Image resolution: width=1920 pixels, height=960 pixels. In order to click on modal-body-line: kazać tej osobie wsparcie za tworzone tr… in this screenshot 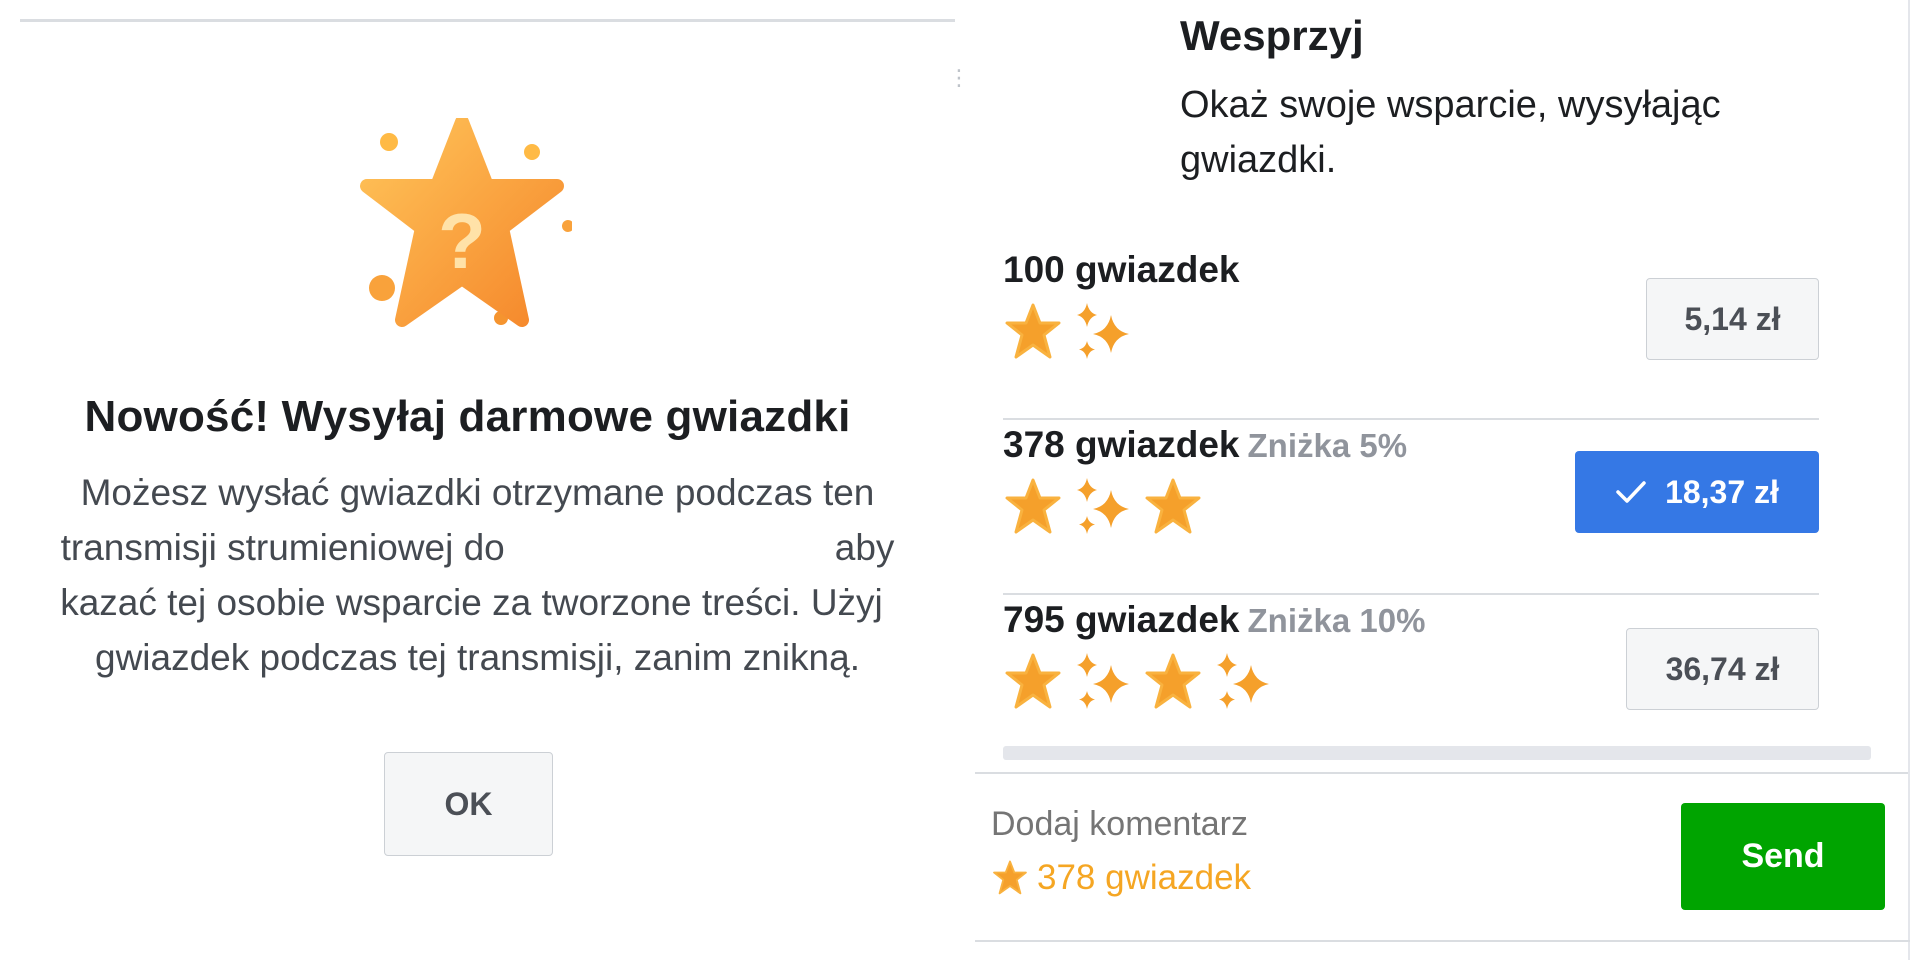, I will do `click(471, 602)`.